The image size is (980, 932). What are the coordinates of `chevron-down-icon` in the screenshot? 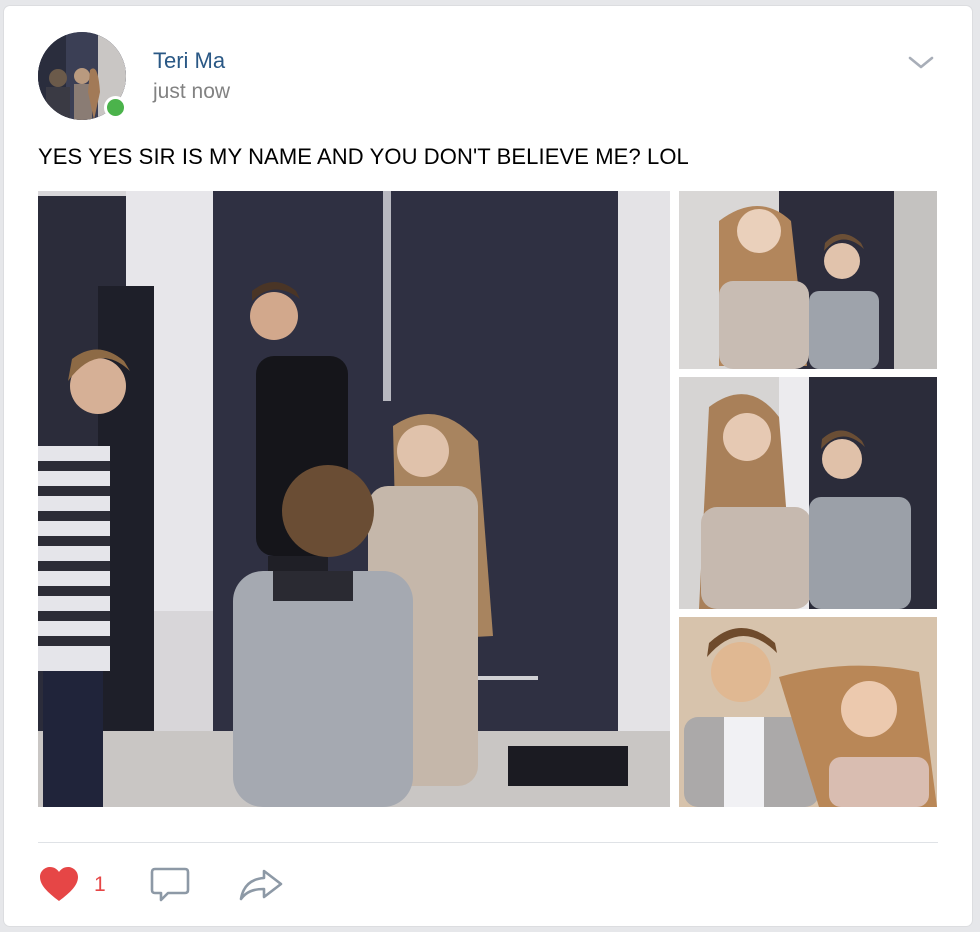 It's located at (921, 62).